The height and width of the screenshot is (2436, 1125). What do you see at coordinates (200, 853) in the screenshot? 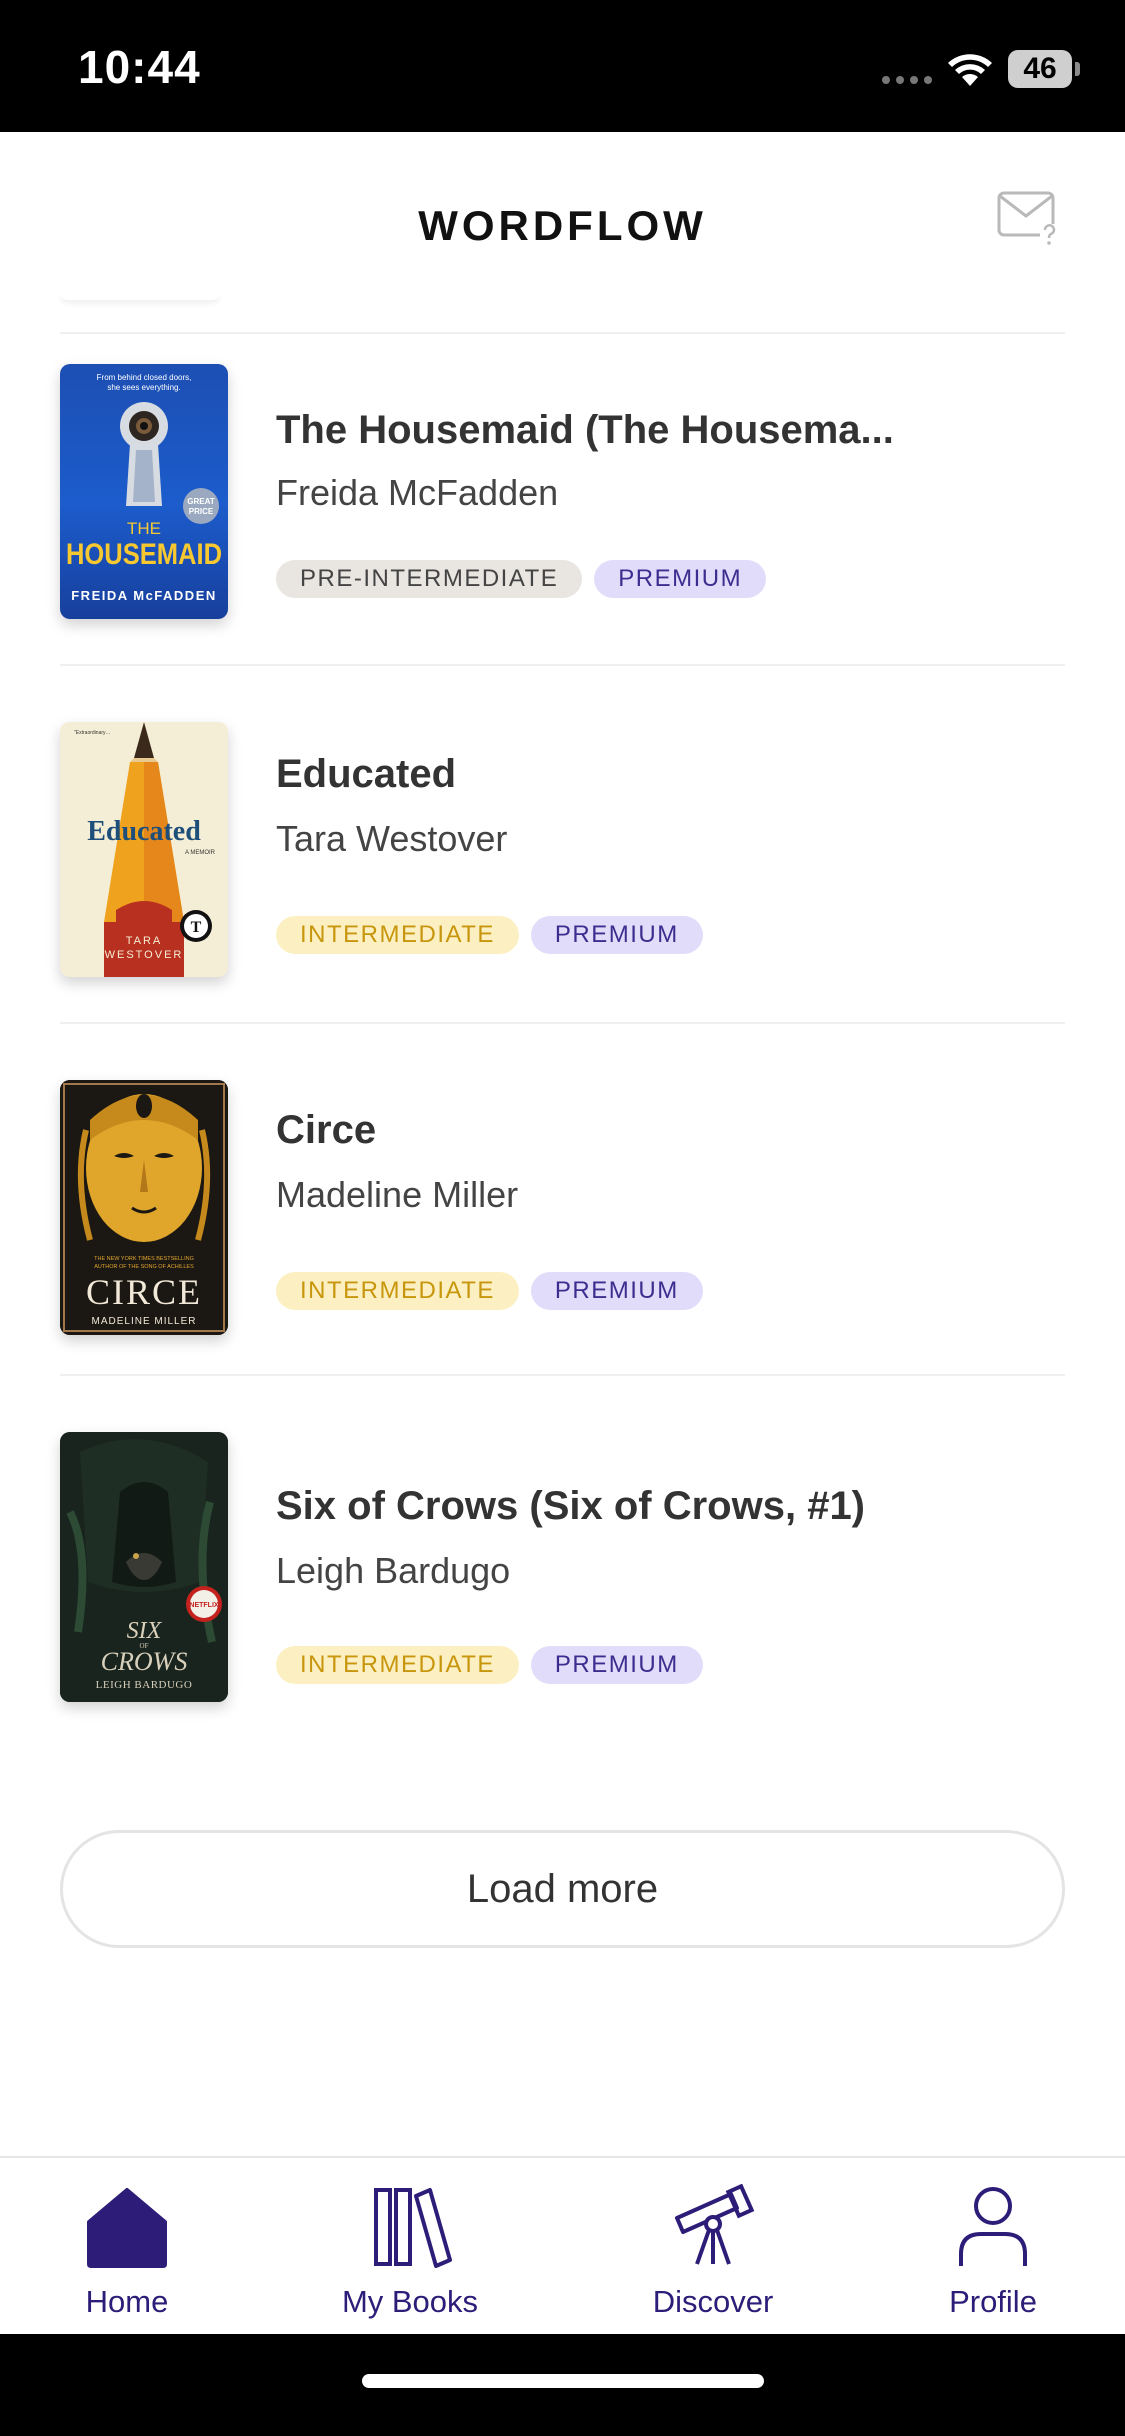
I see `svg-text: A MEMOIR` at bounding box center [200, 853].